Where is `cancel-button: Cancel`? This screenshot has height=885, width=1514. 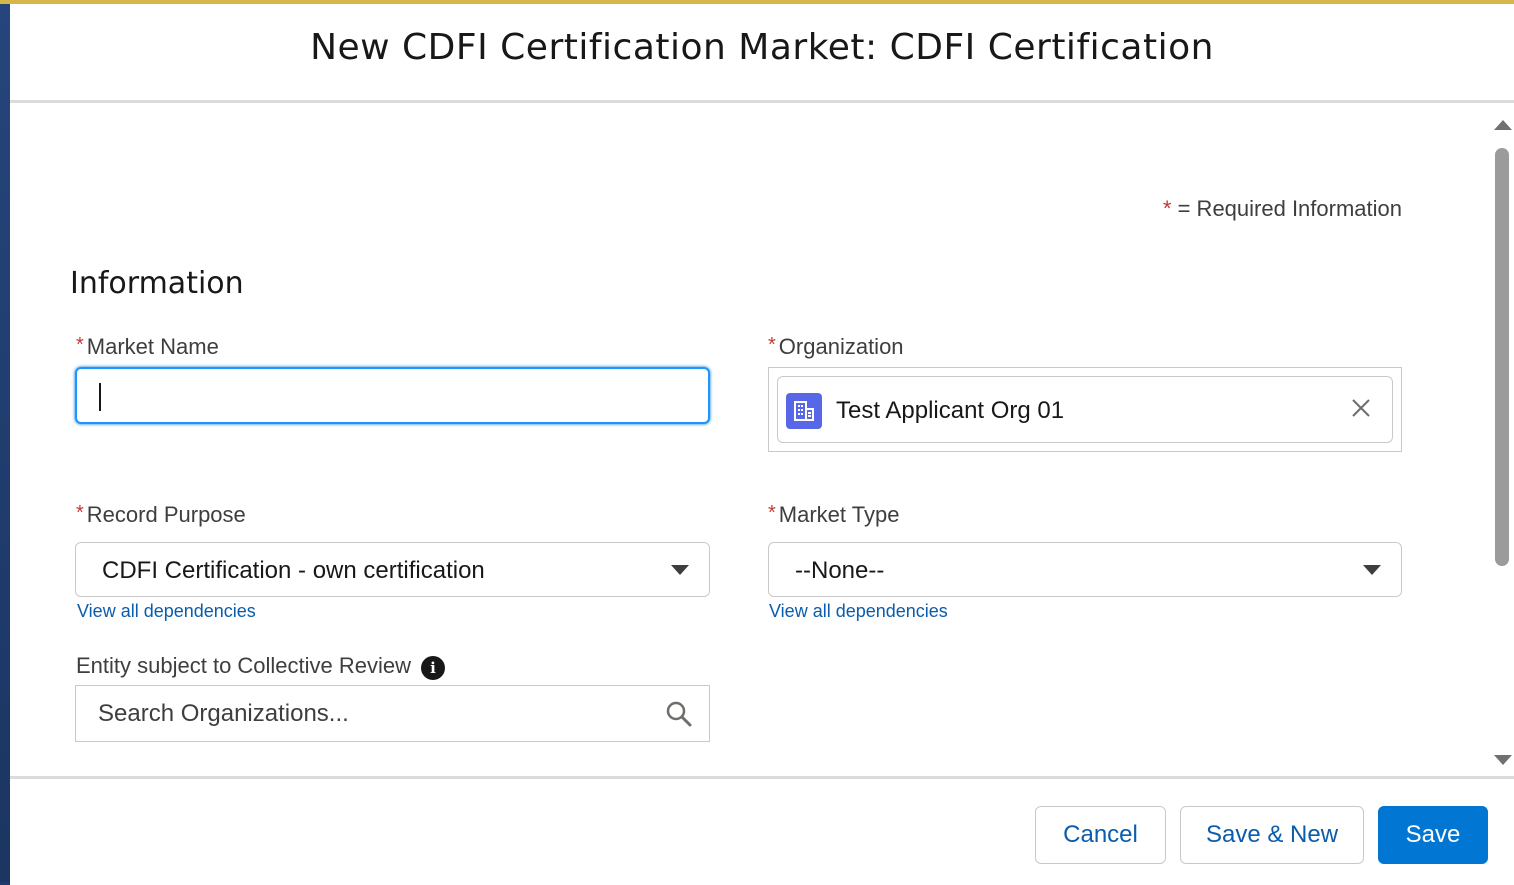
cancel-button: Cancel is located at coordinates (1100, 835).